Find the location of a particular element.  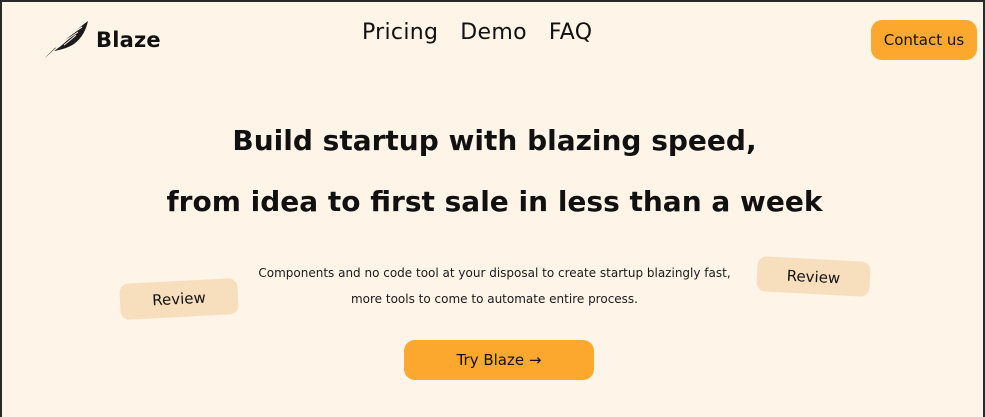

nav-link-demo: Demo is located at coordinates (493, 32).